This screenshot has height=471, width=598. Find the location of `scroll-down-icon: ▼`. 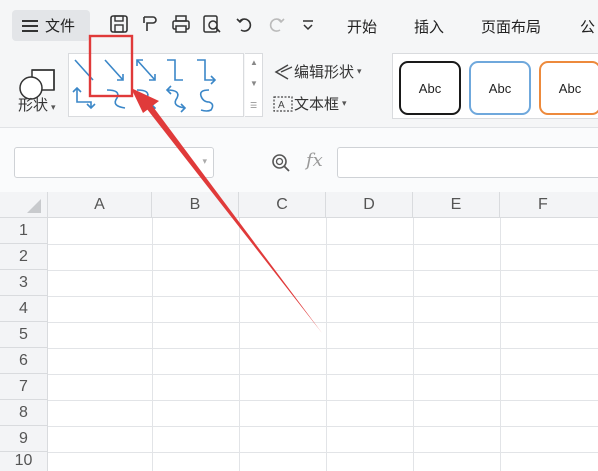

scroll-down-icon: ▼ is located at coordinates (254, 83).